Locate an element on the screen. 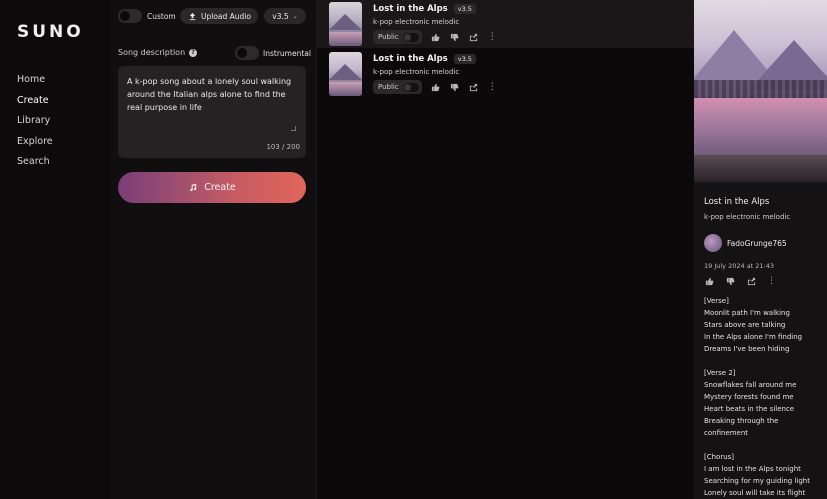  lyric-line: Stars above are talking is located at coordinates (745, 325).